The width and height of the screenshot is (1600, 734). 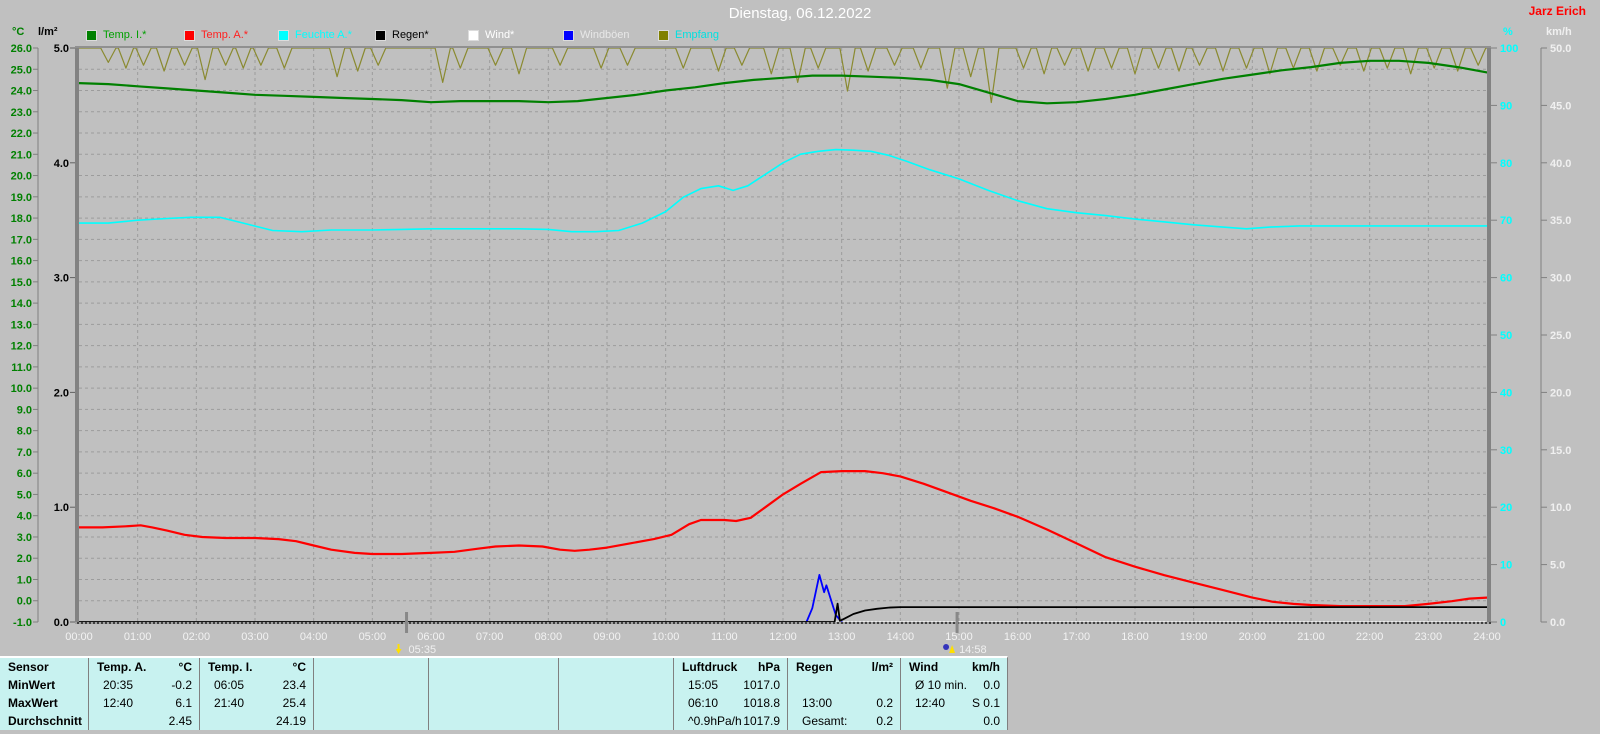 What do you see at coordinates (22, 623) in the screenshot?
I see `axis-tick-label: -1.0` at bounding box center [22, 623].